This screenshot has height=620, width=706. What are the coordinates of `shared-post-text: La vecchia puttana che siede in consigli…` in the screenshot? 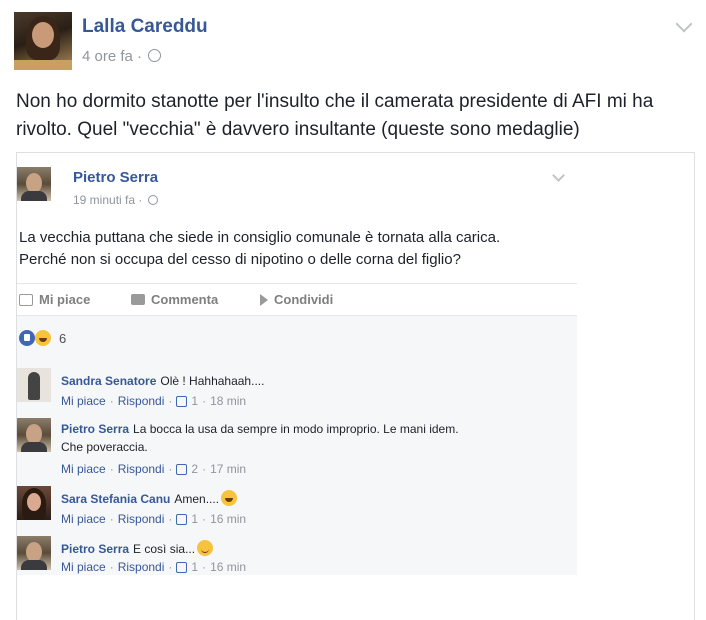 It's located at (294, 249).